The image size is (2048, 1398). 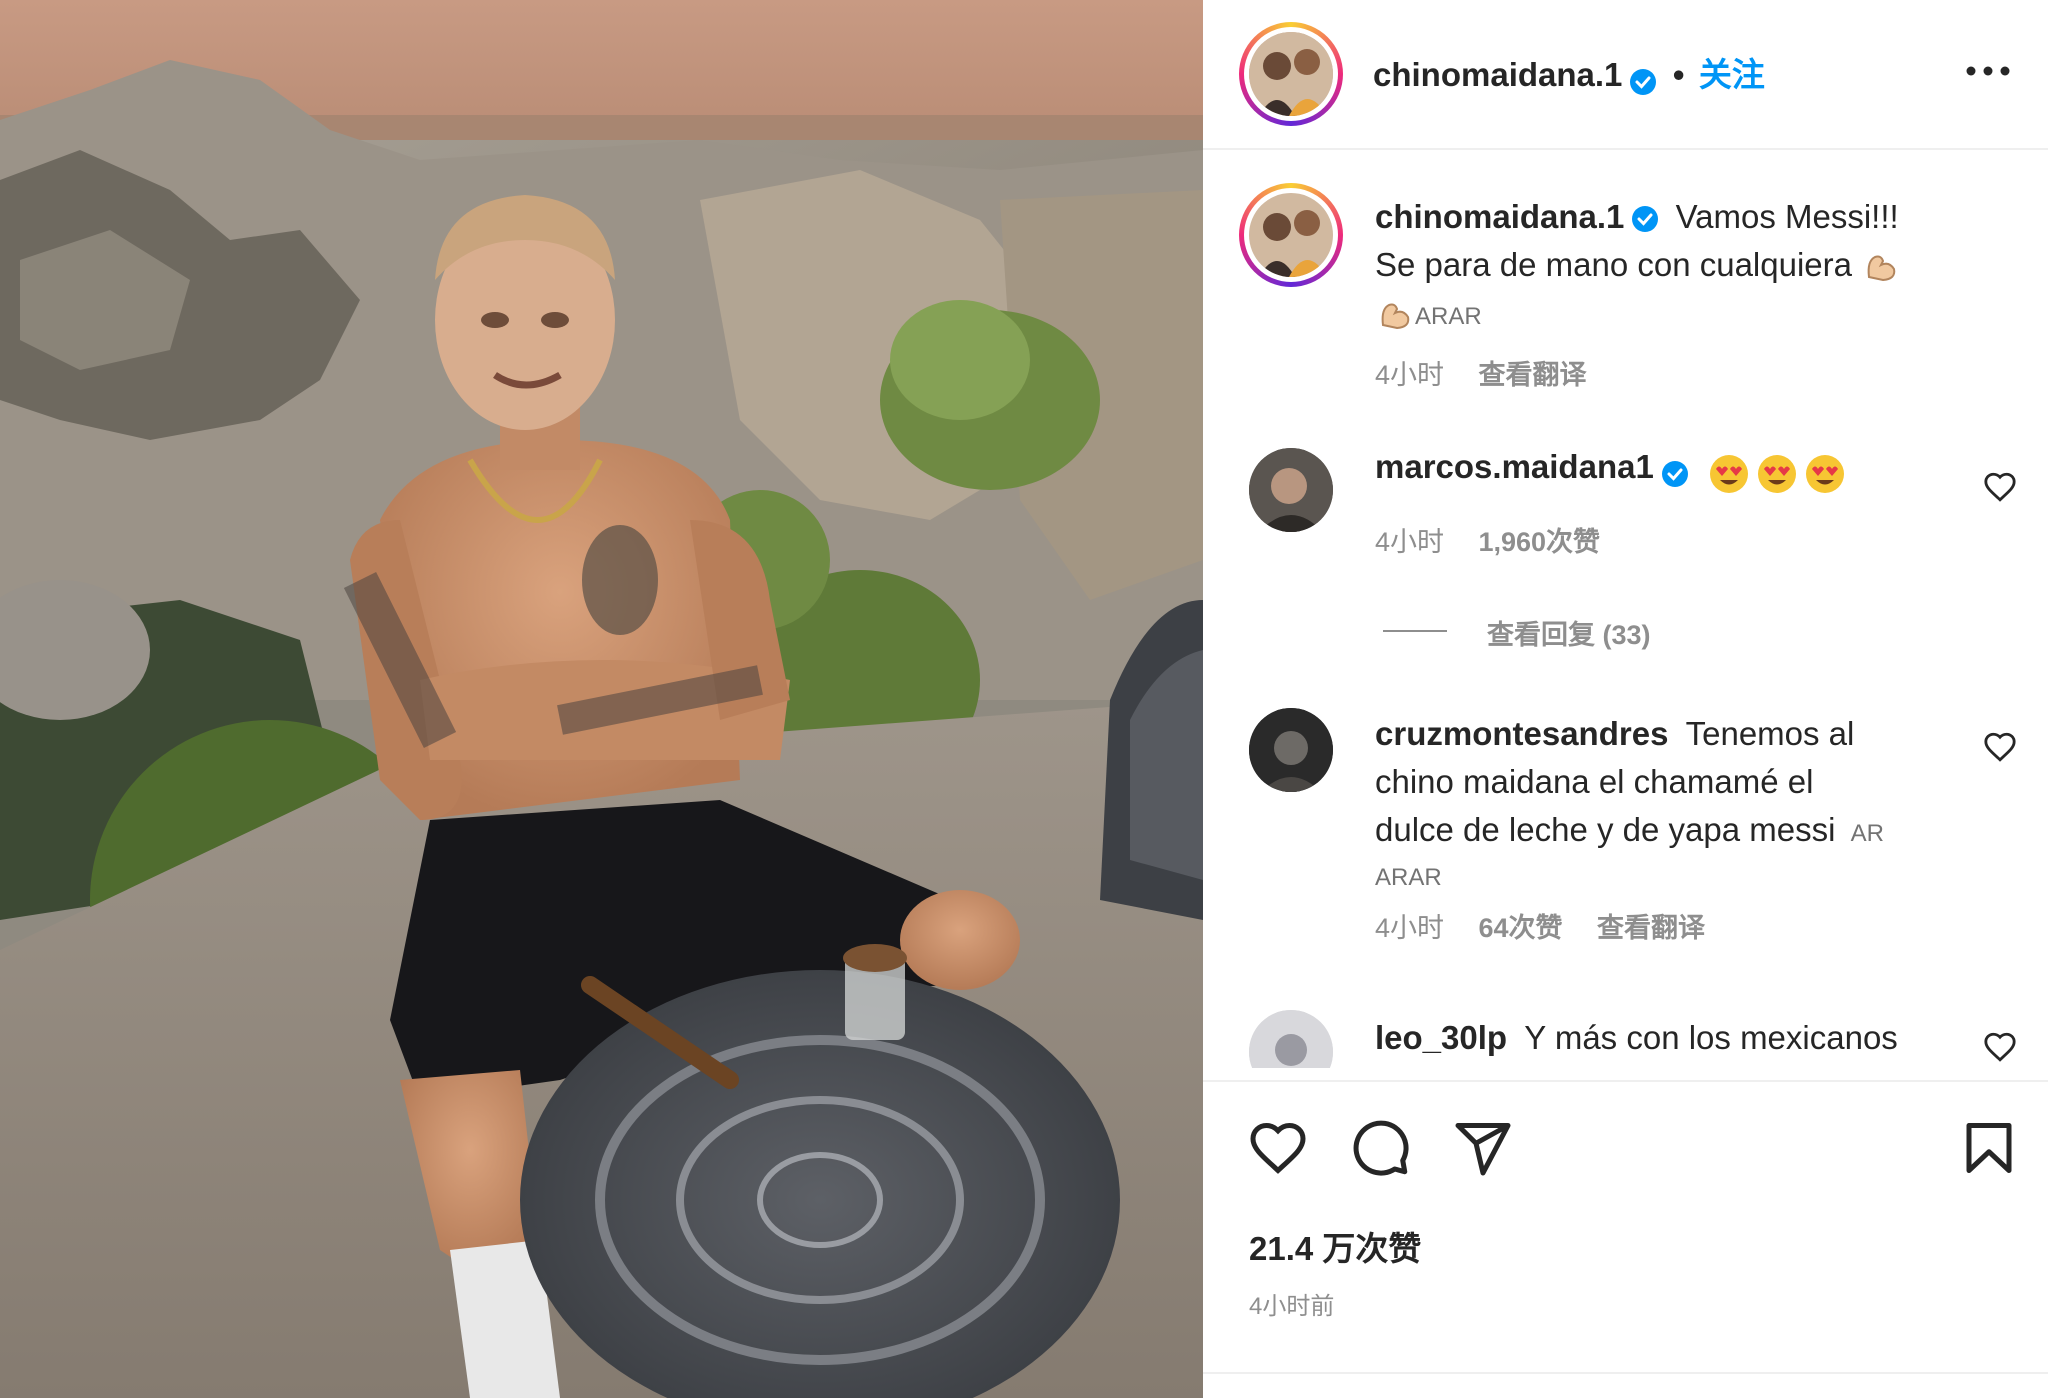 I want to click on caption-author-avatar, so click(x=1291, y=235).